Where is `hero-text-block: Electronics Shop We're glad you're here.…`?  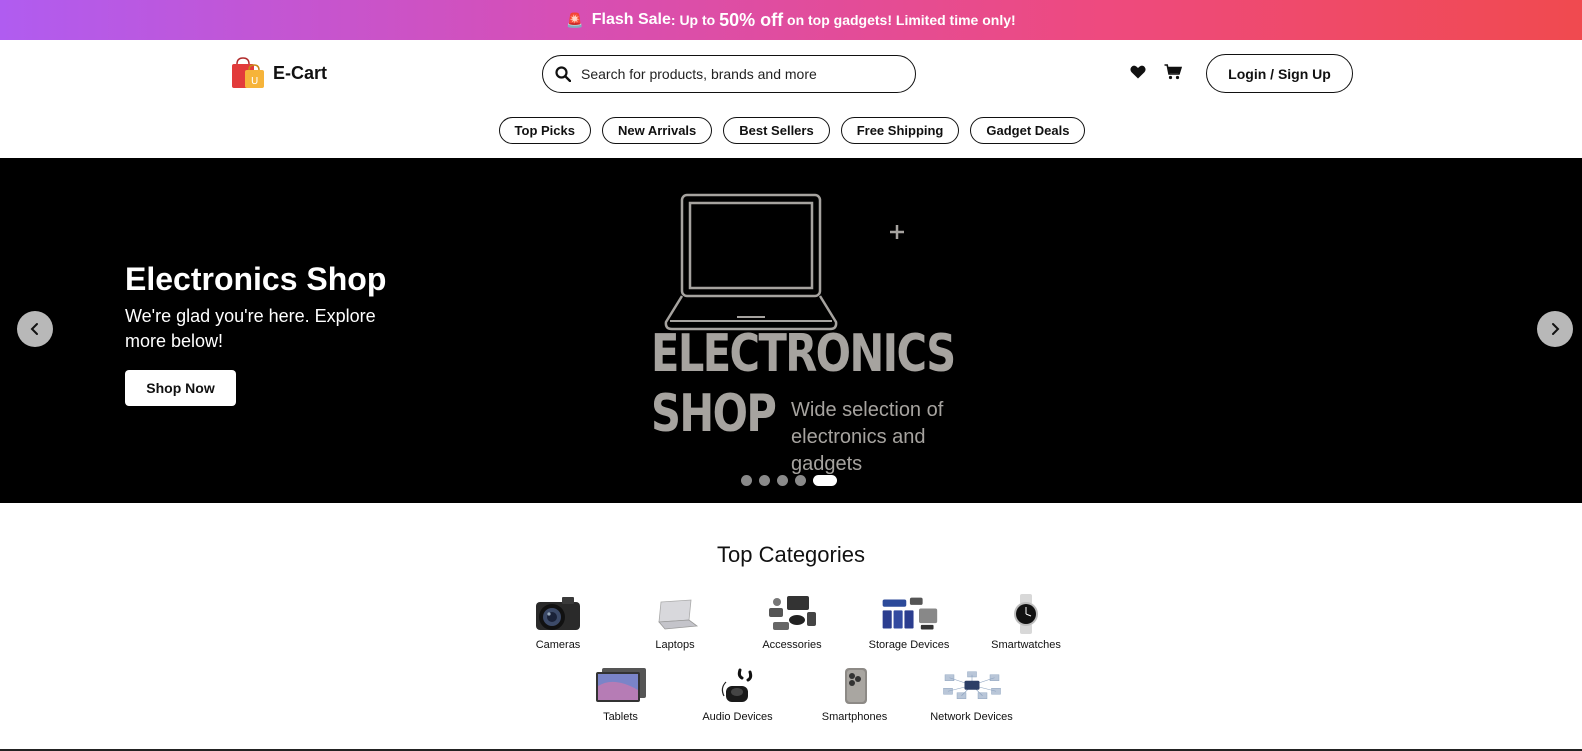 hero-text-block: Electronics Shop We're glad you're here.… is located at coordinates (265, 333).